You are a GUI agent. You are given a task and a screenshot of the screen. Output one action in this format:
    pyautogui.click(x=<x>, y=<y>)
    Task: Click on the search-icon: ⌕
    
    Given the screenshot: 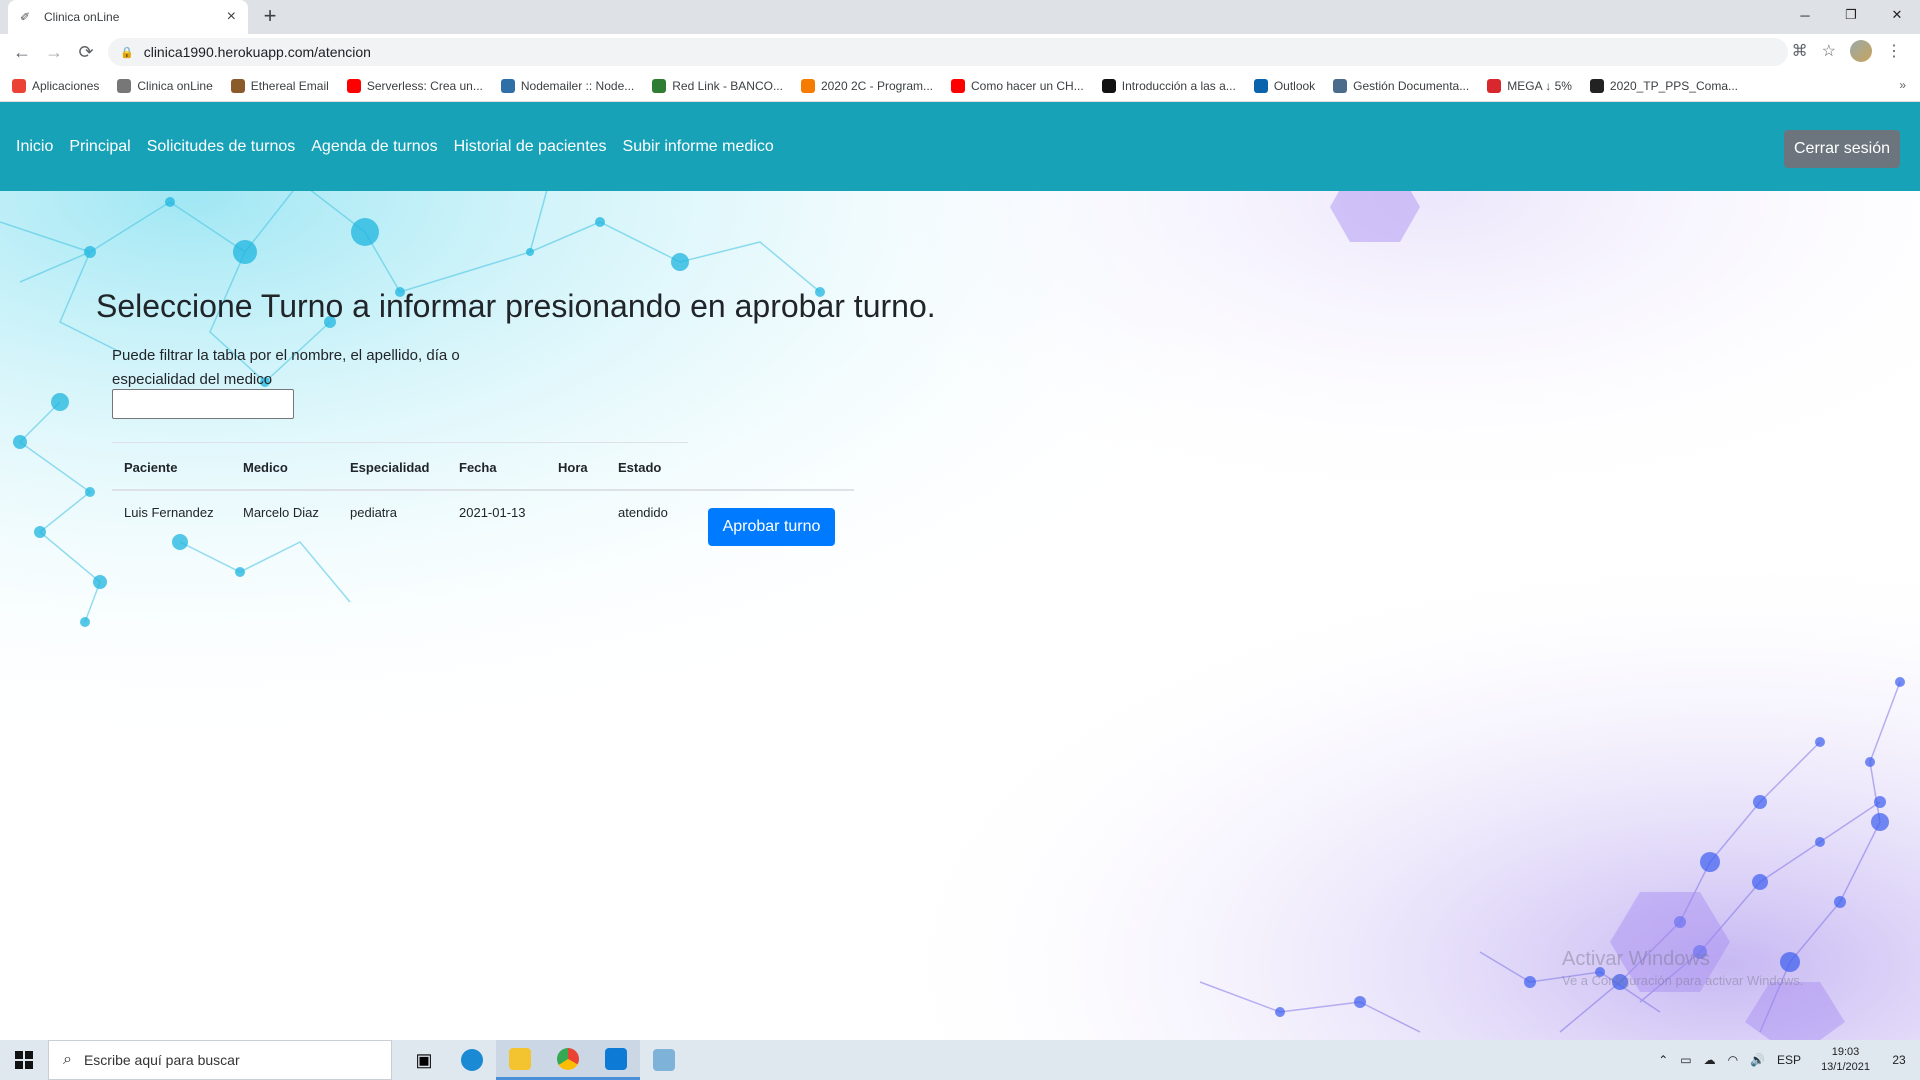 What is the action you would take?
    pyautogui.click(x=67, y=1059)
    